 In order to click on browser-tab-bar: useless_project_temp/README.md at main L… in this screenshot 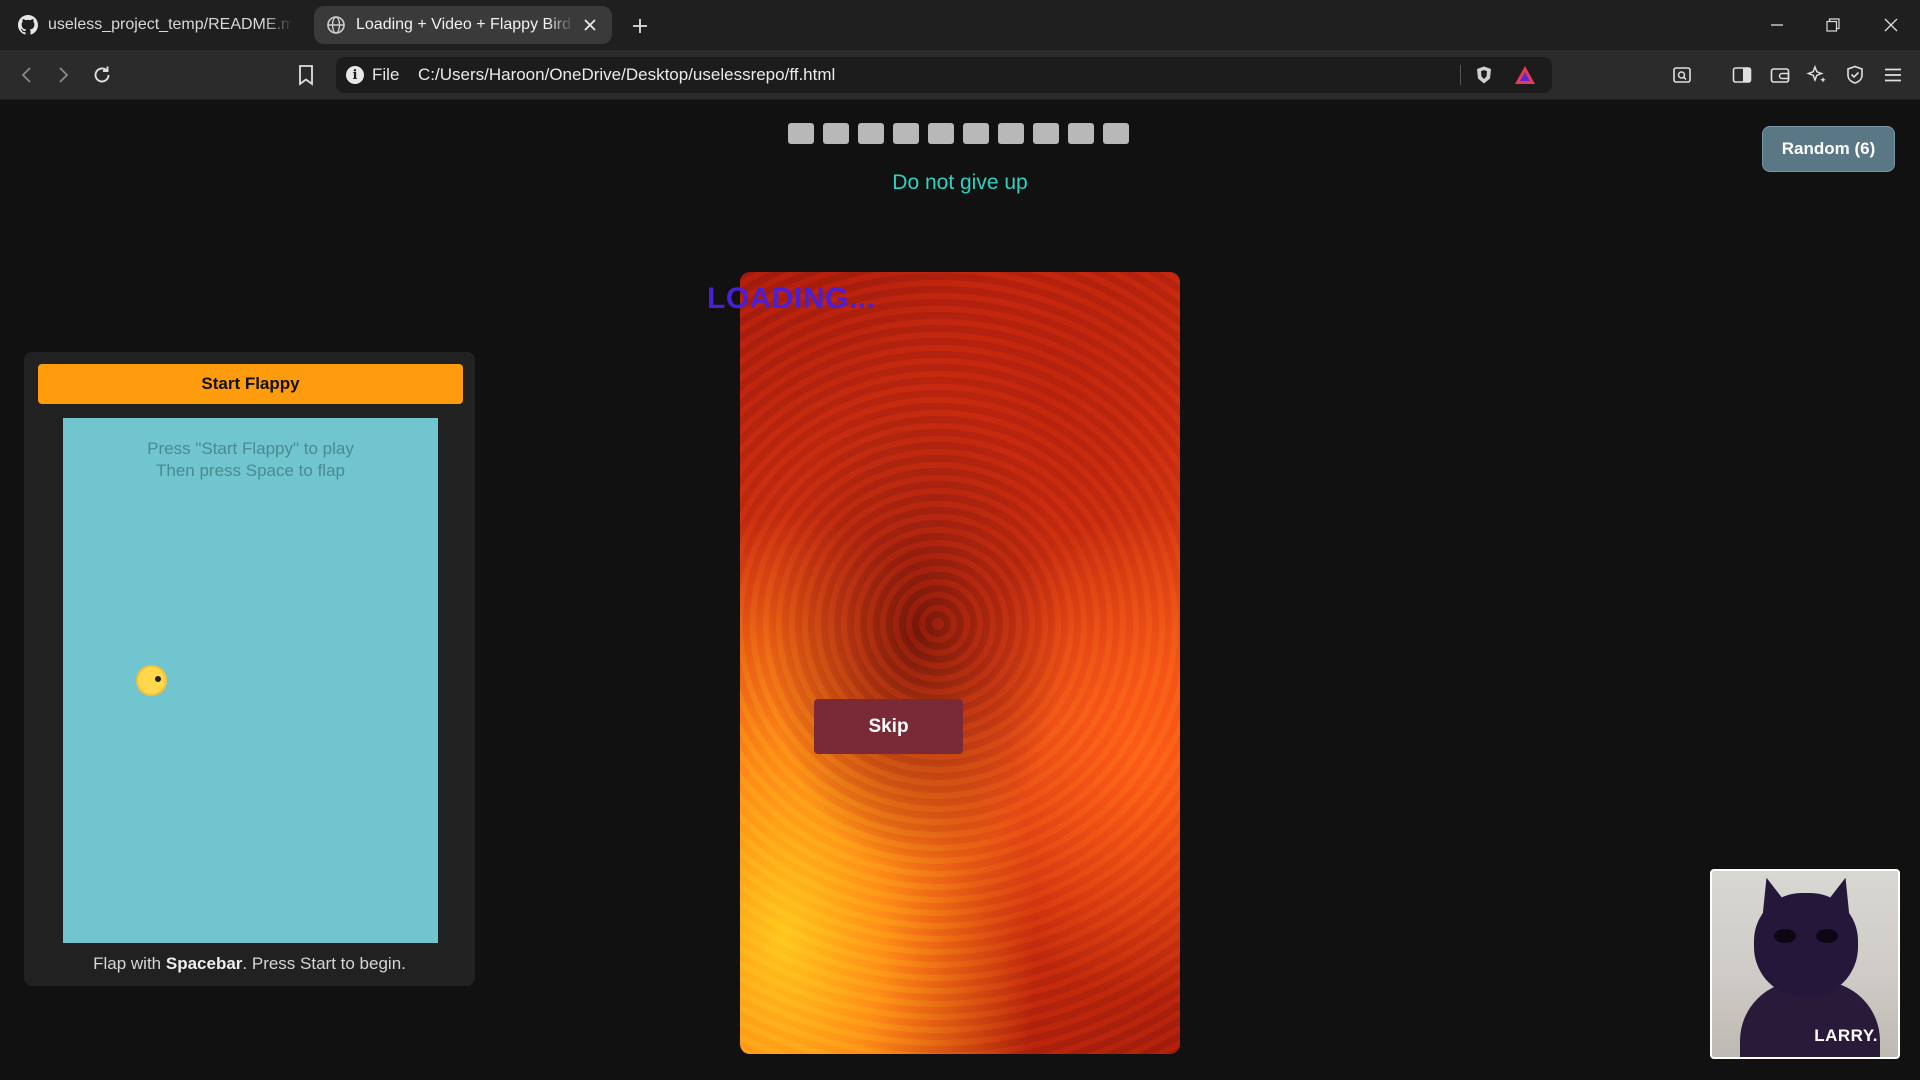, I will do `click(960, 25)`.